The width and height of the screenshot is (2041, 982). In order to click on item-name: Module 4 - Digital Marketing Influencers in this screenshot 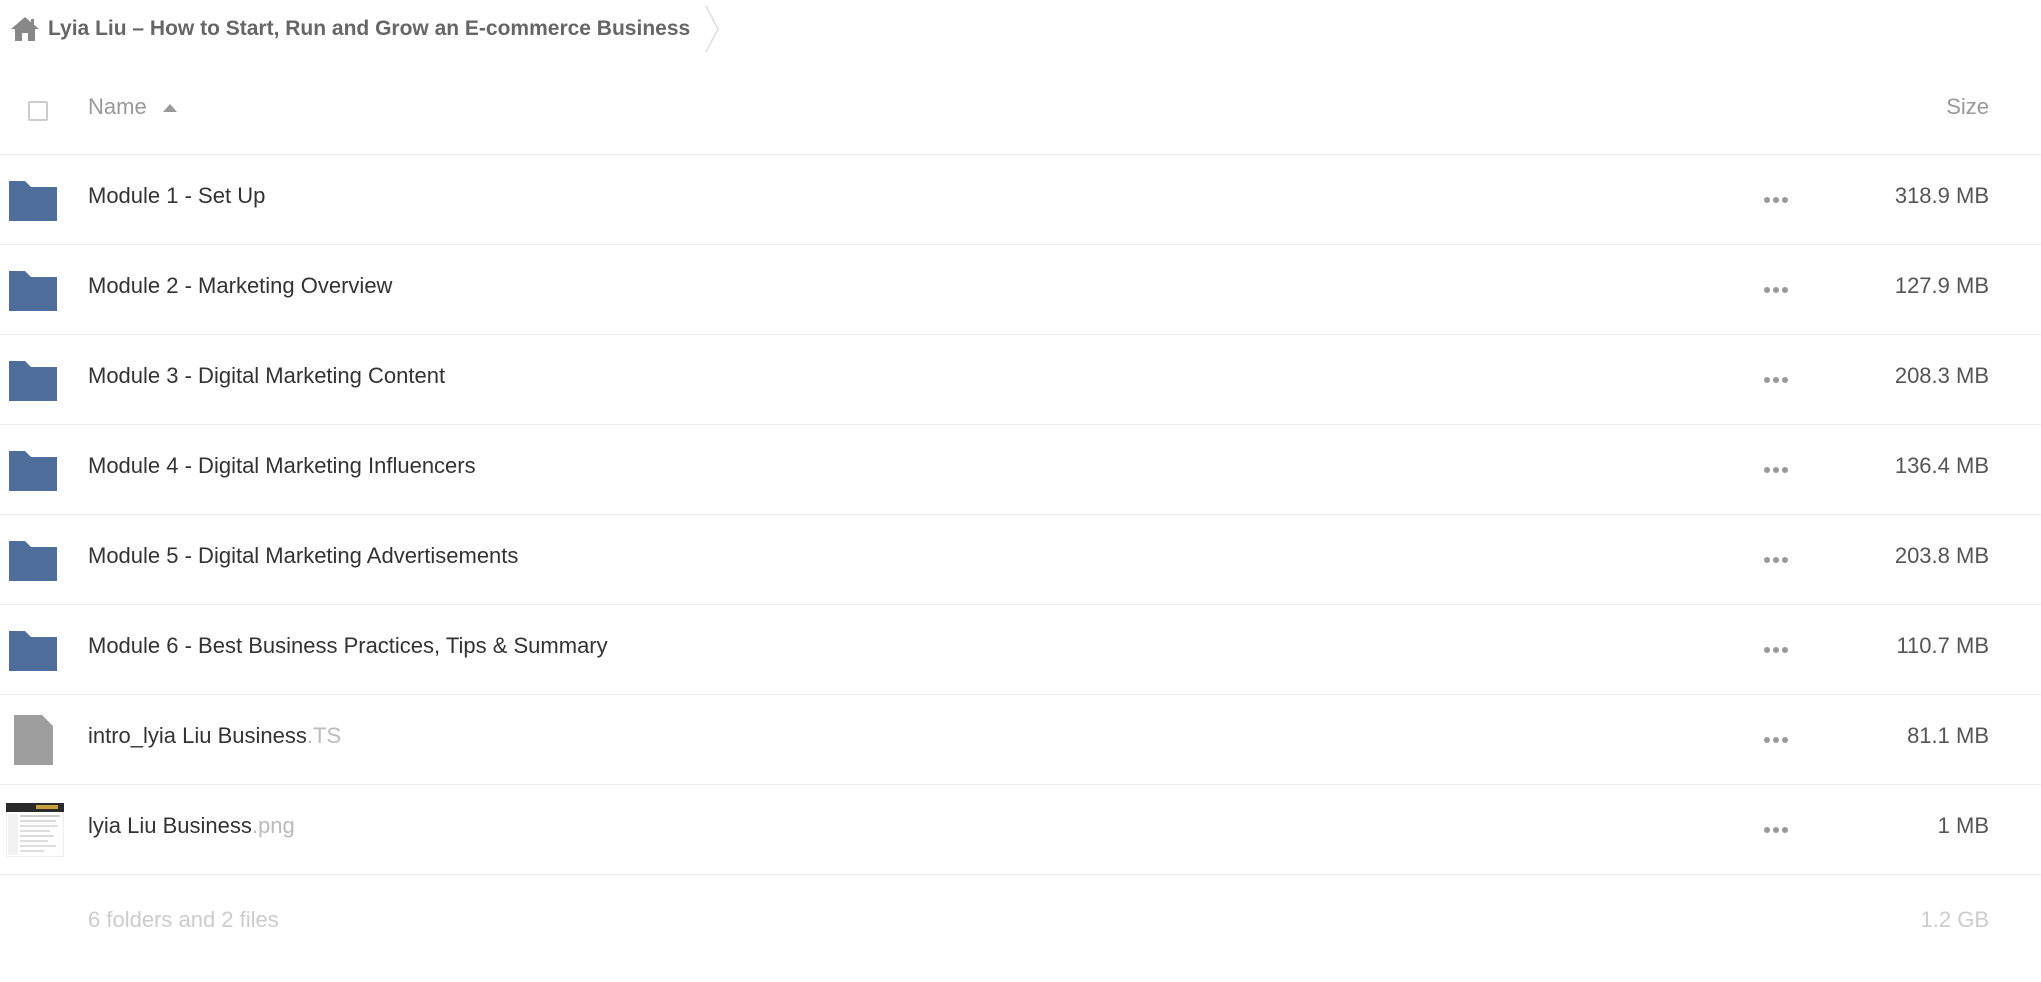, I will do `click(282, 466)`.